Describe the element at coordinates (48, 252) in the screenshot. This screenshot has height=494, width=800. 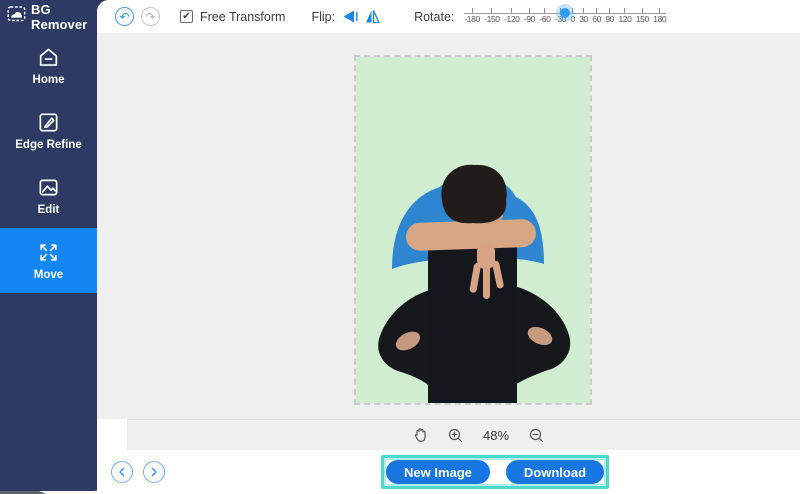
I see `move-icon` at that location.